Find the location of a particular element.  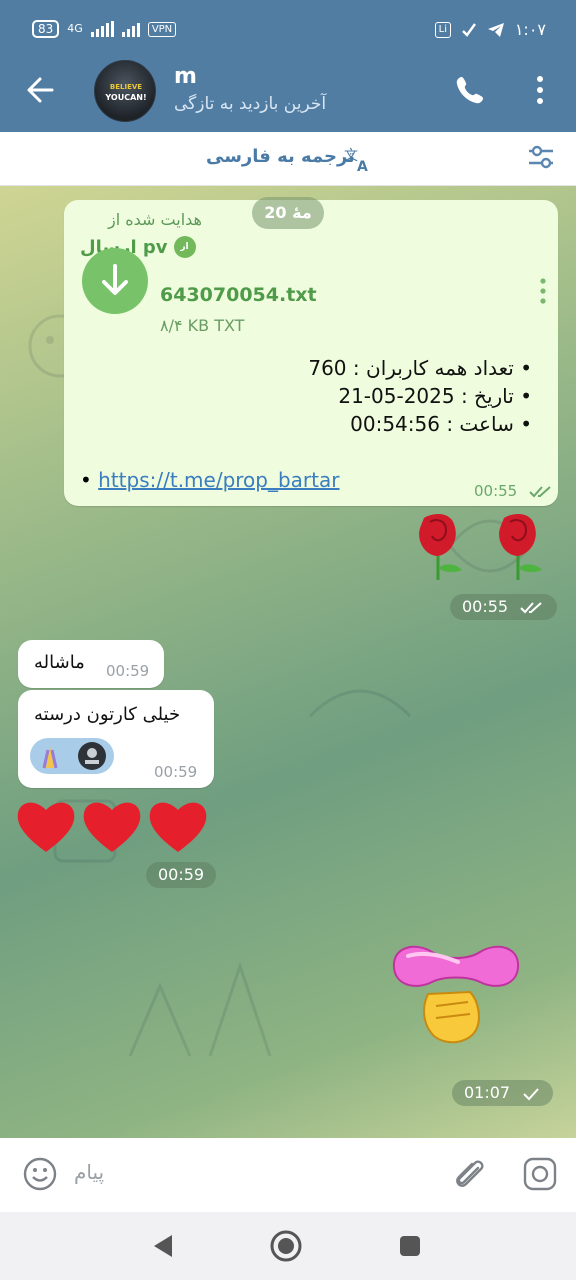

file-size: ۸/۴ KB TXT is located at coordinates (202, 325).